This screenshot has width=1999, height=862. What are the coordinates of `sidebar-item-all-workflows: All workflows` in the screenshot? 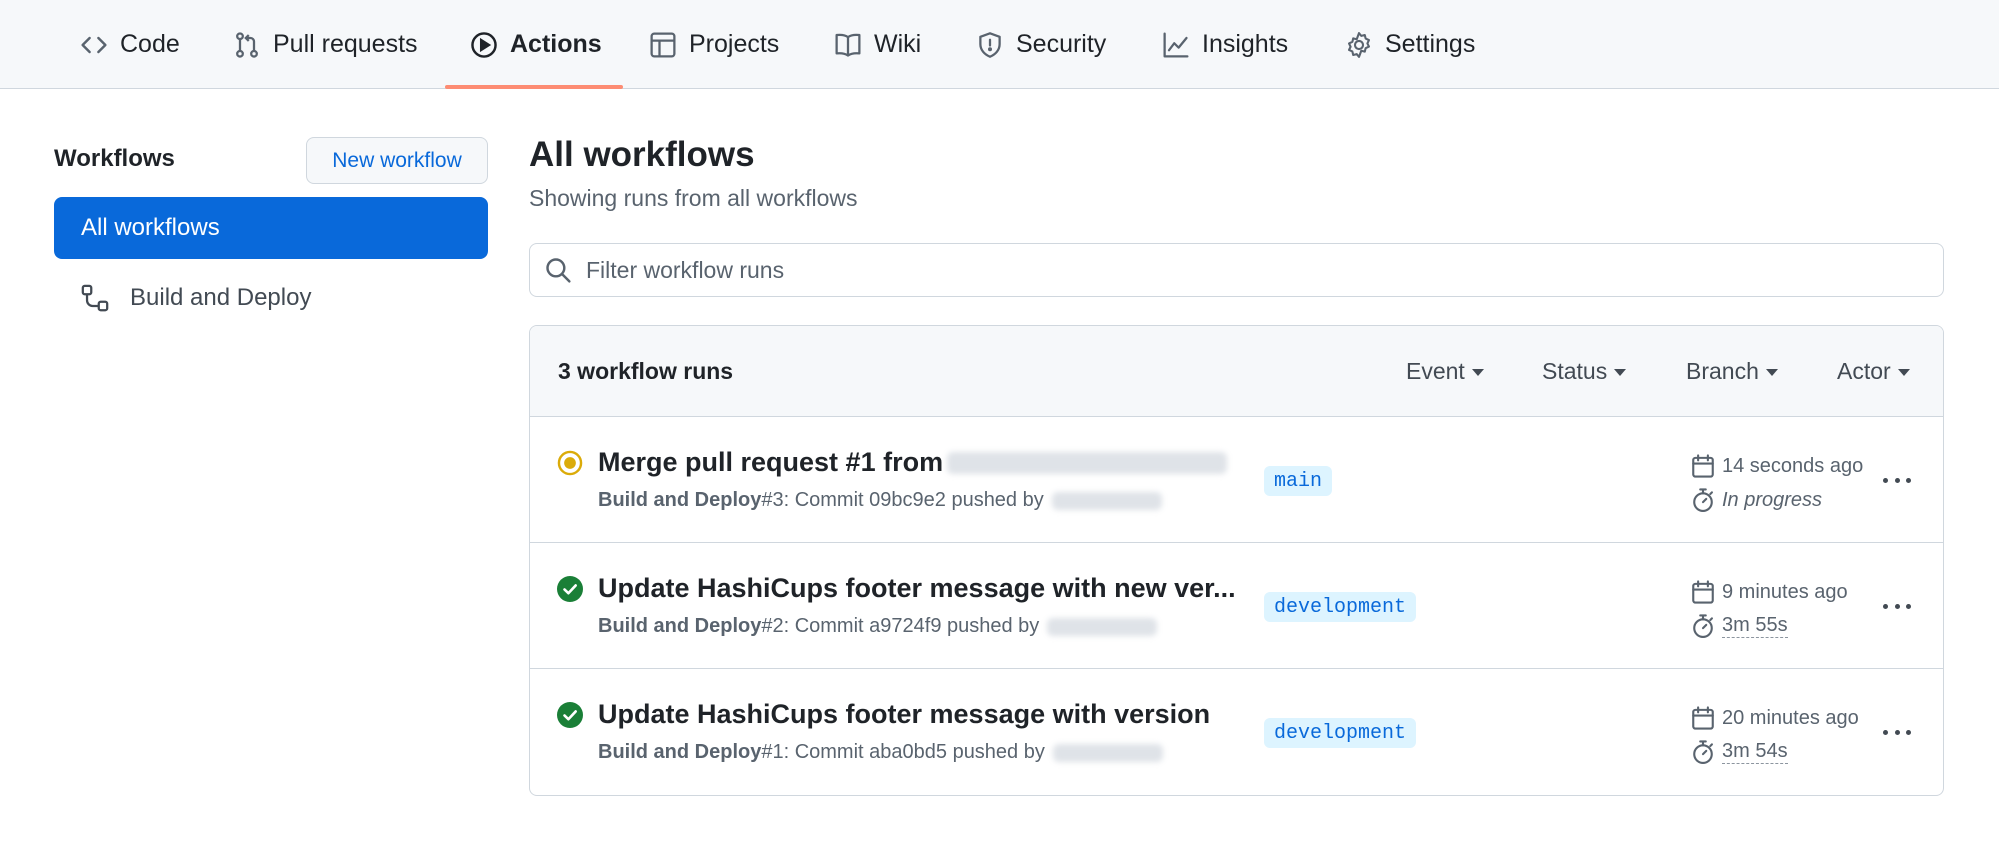 It's located at (271, 228).